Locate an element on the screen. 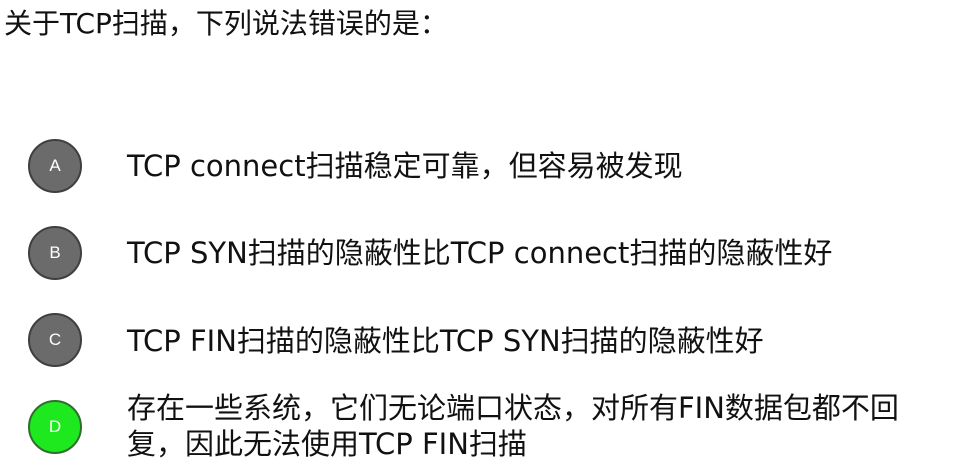 This screenshot has height=472, width=956. option-d-badge: D is located at coordinates (55, 427).